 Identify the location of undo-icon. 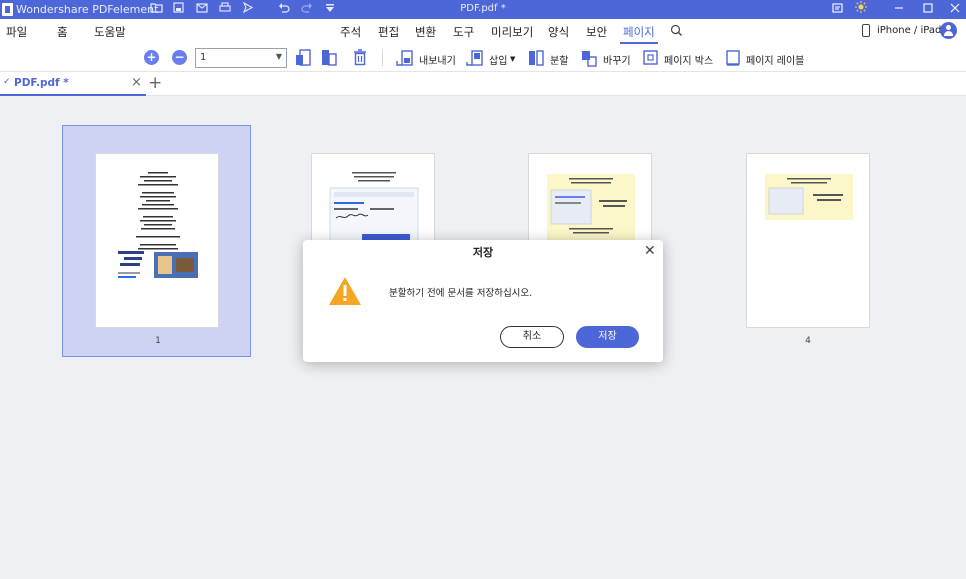
(283, 9).